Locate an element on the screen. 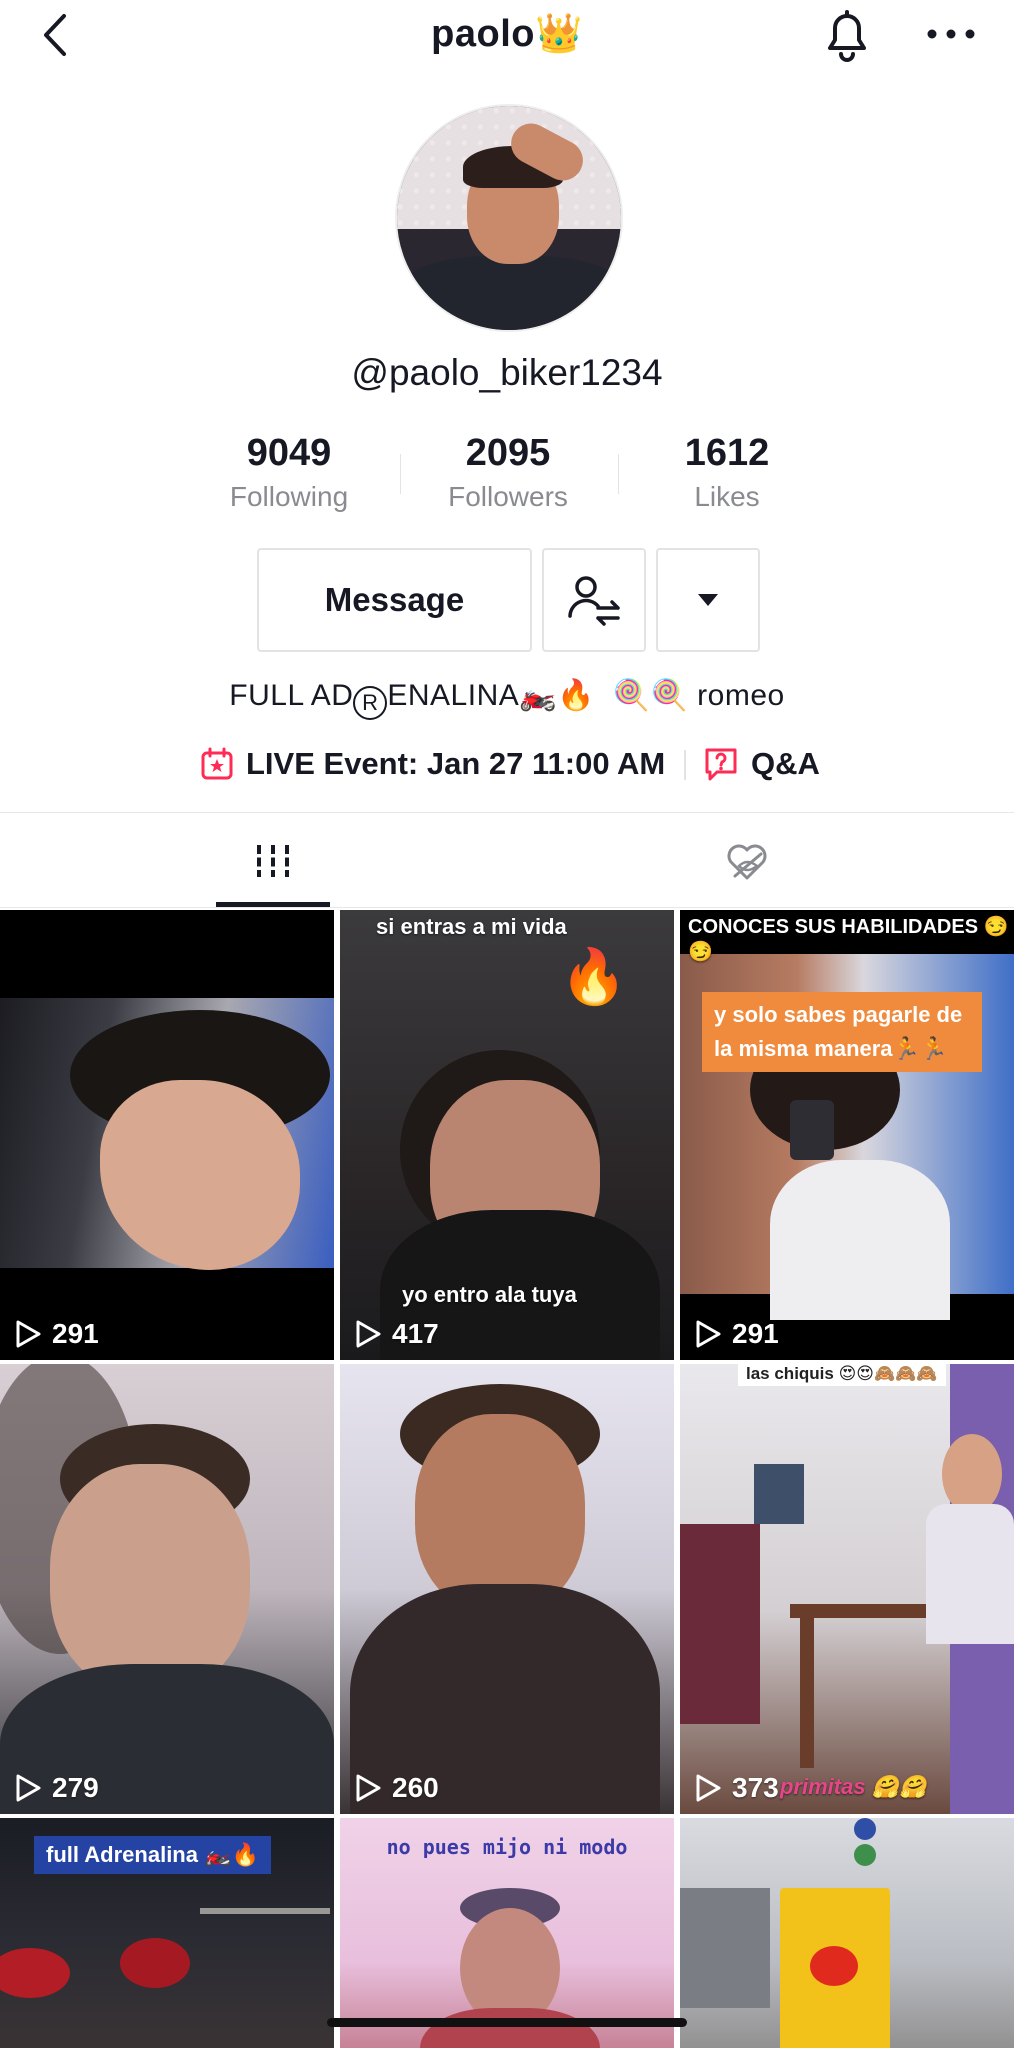  user-swap-icon is located at coordinates (594, 601).